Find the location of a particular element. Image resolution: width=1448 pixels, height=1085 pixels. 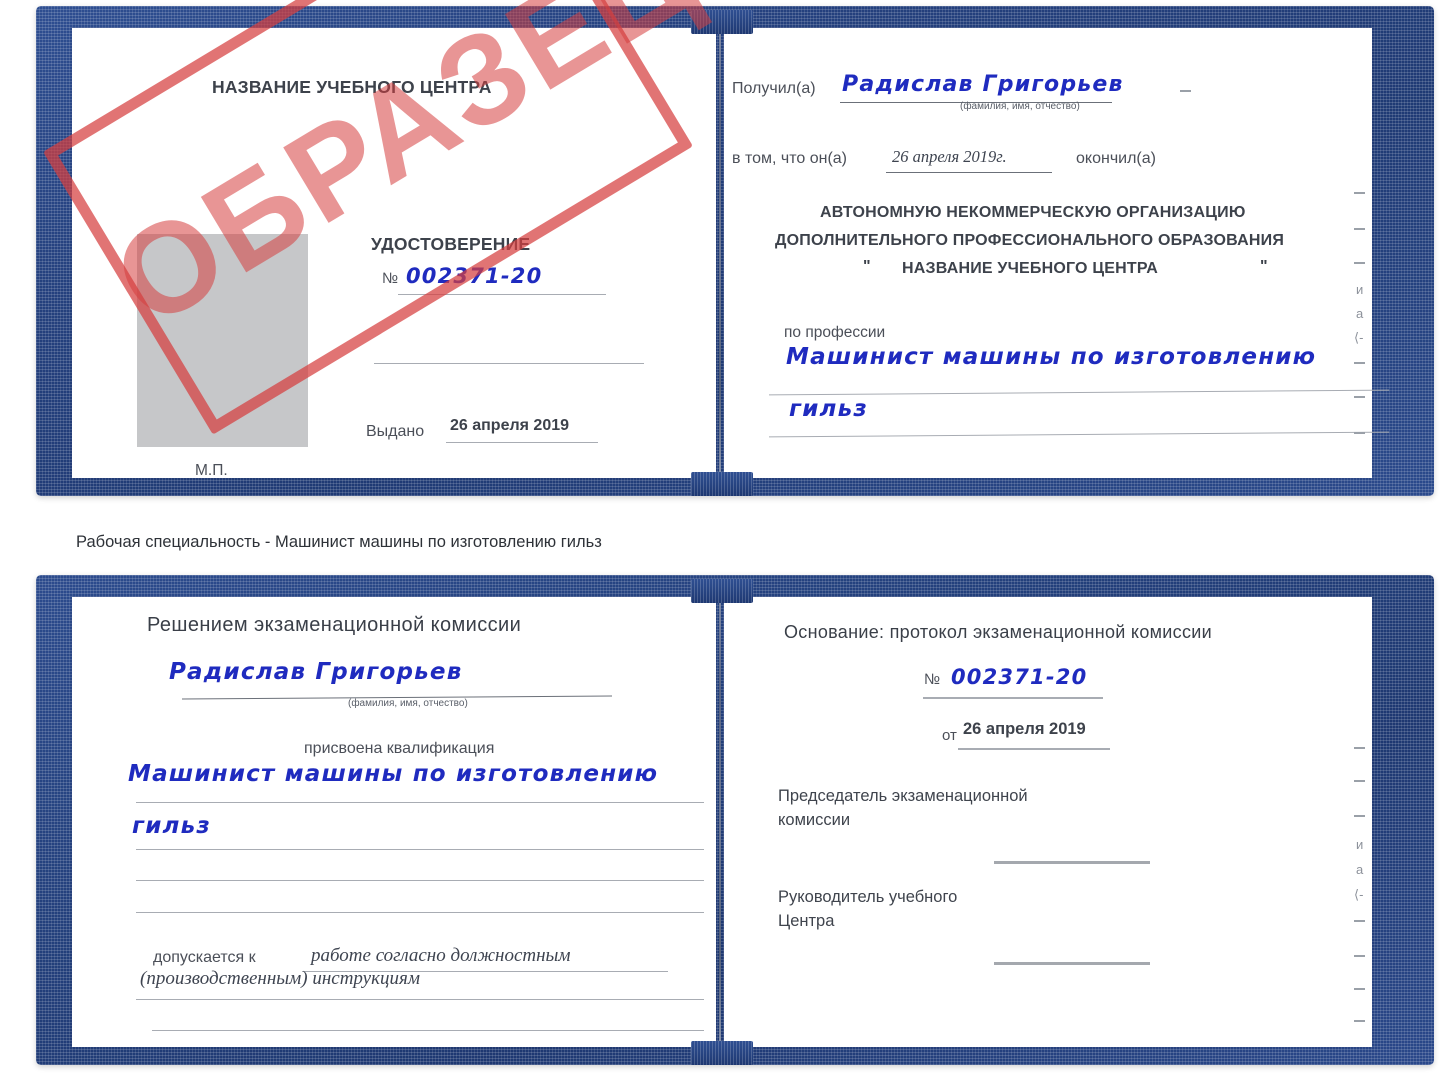

spine-tab-top is located at coordinates (722, 22).